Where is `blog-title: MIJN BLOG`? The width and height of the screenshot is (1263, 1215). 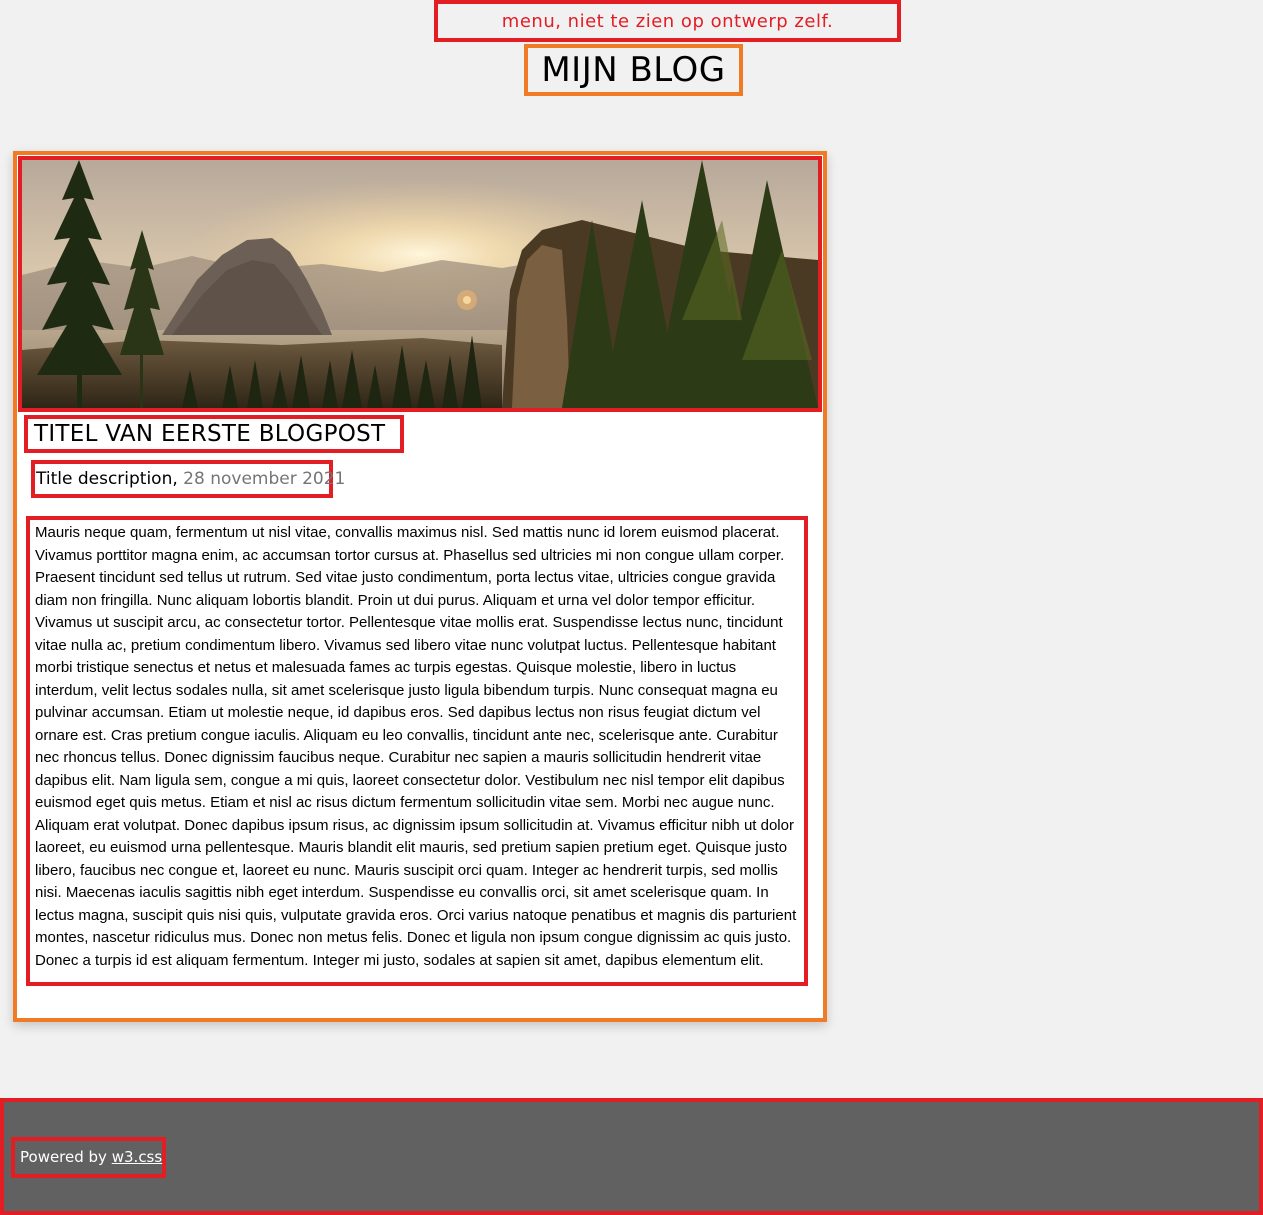
blog-title: MIJN BLOG is located at coordinates (633, 70).